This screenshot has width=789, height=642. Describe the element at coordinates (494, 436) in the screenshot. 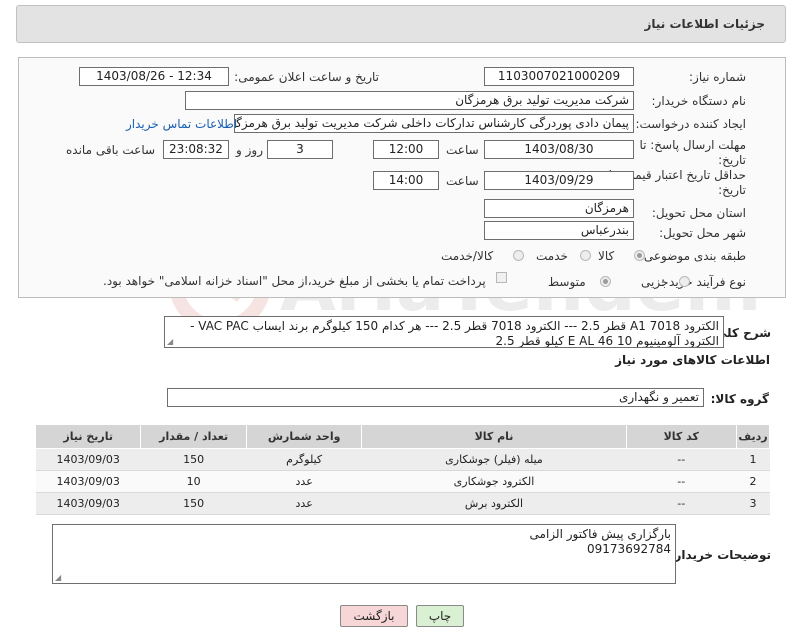

I see `col-header-name: نام کالا` at that location.